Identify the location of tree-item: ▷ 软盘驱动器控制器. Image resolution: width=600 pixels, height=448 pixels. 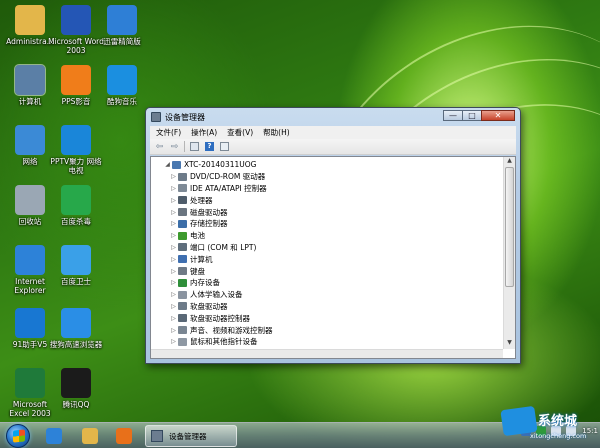
(327, 318).